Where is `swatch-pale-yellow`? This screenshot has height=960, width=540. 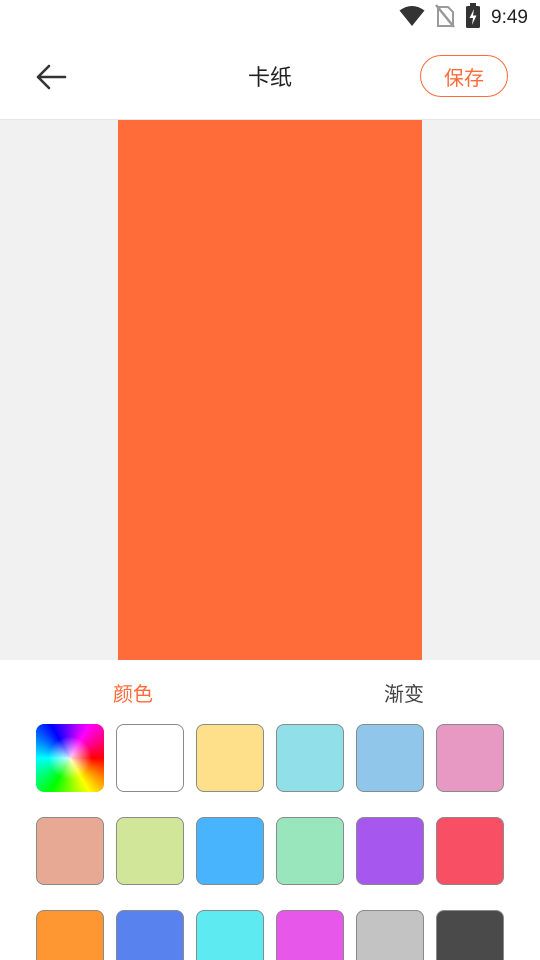
swatch-pale-yellow is located at coordinates (230, 758).